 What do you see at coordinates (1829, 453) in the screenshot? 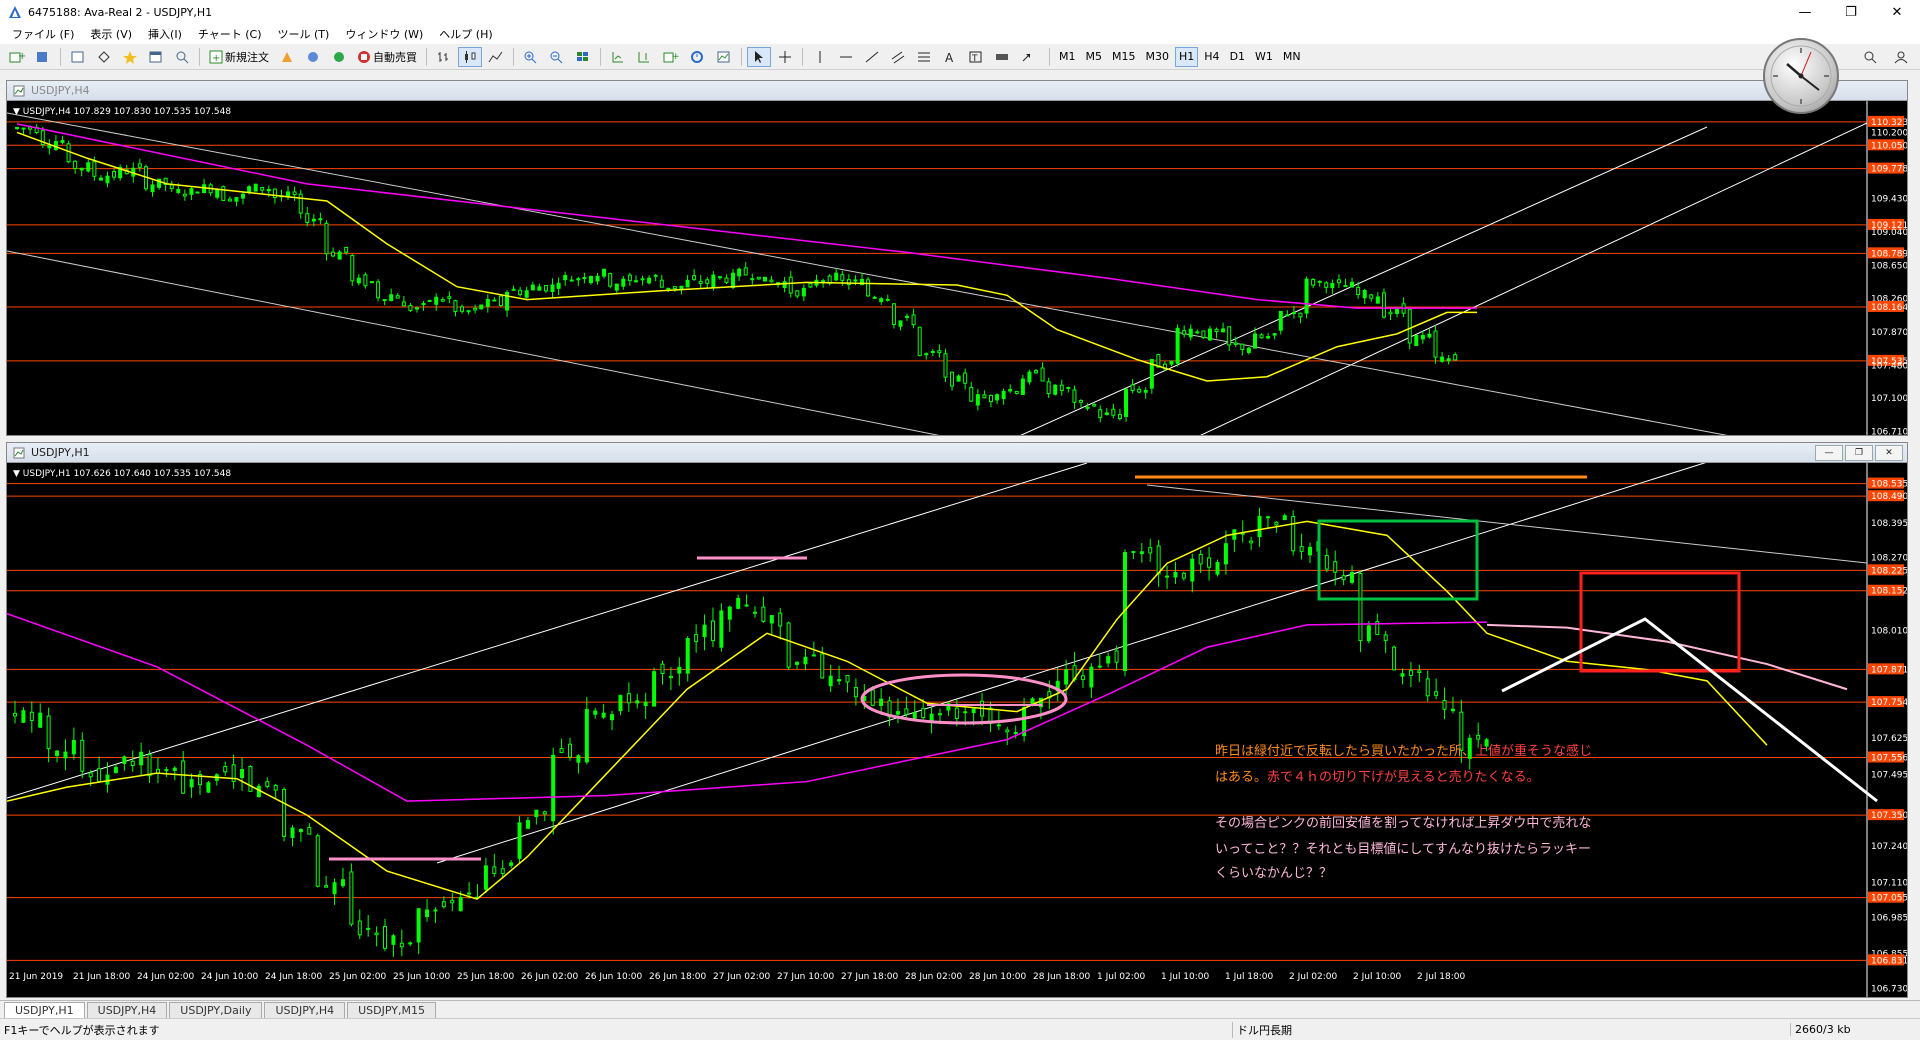
I see `chart-minimize-button: —` at bounding box center [1829, 453].